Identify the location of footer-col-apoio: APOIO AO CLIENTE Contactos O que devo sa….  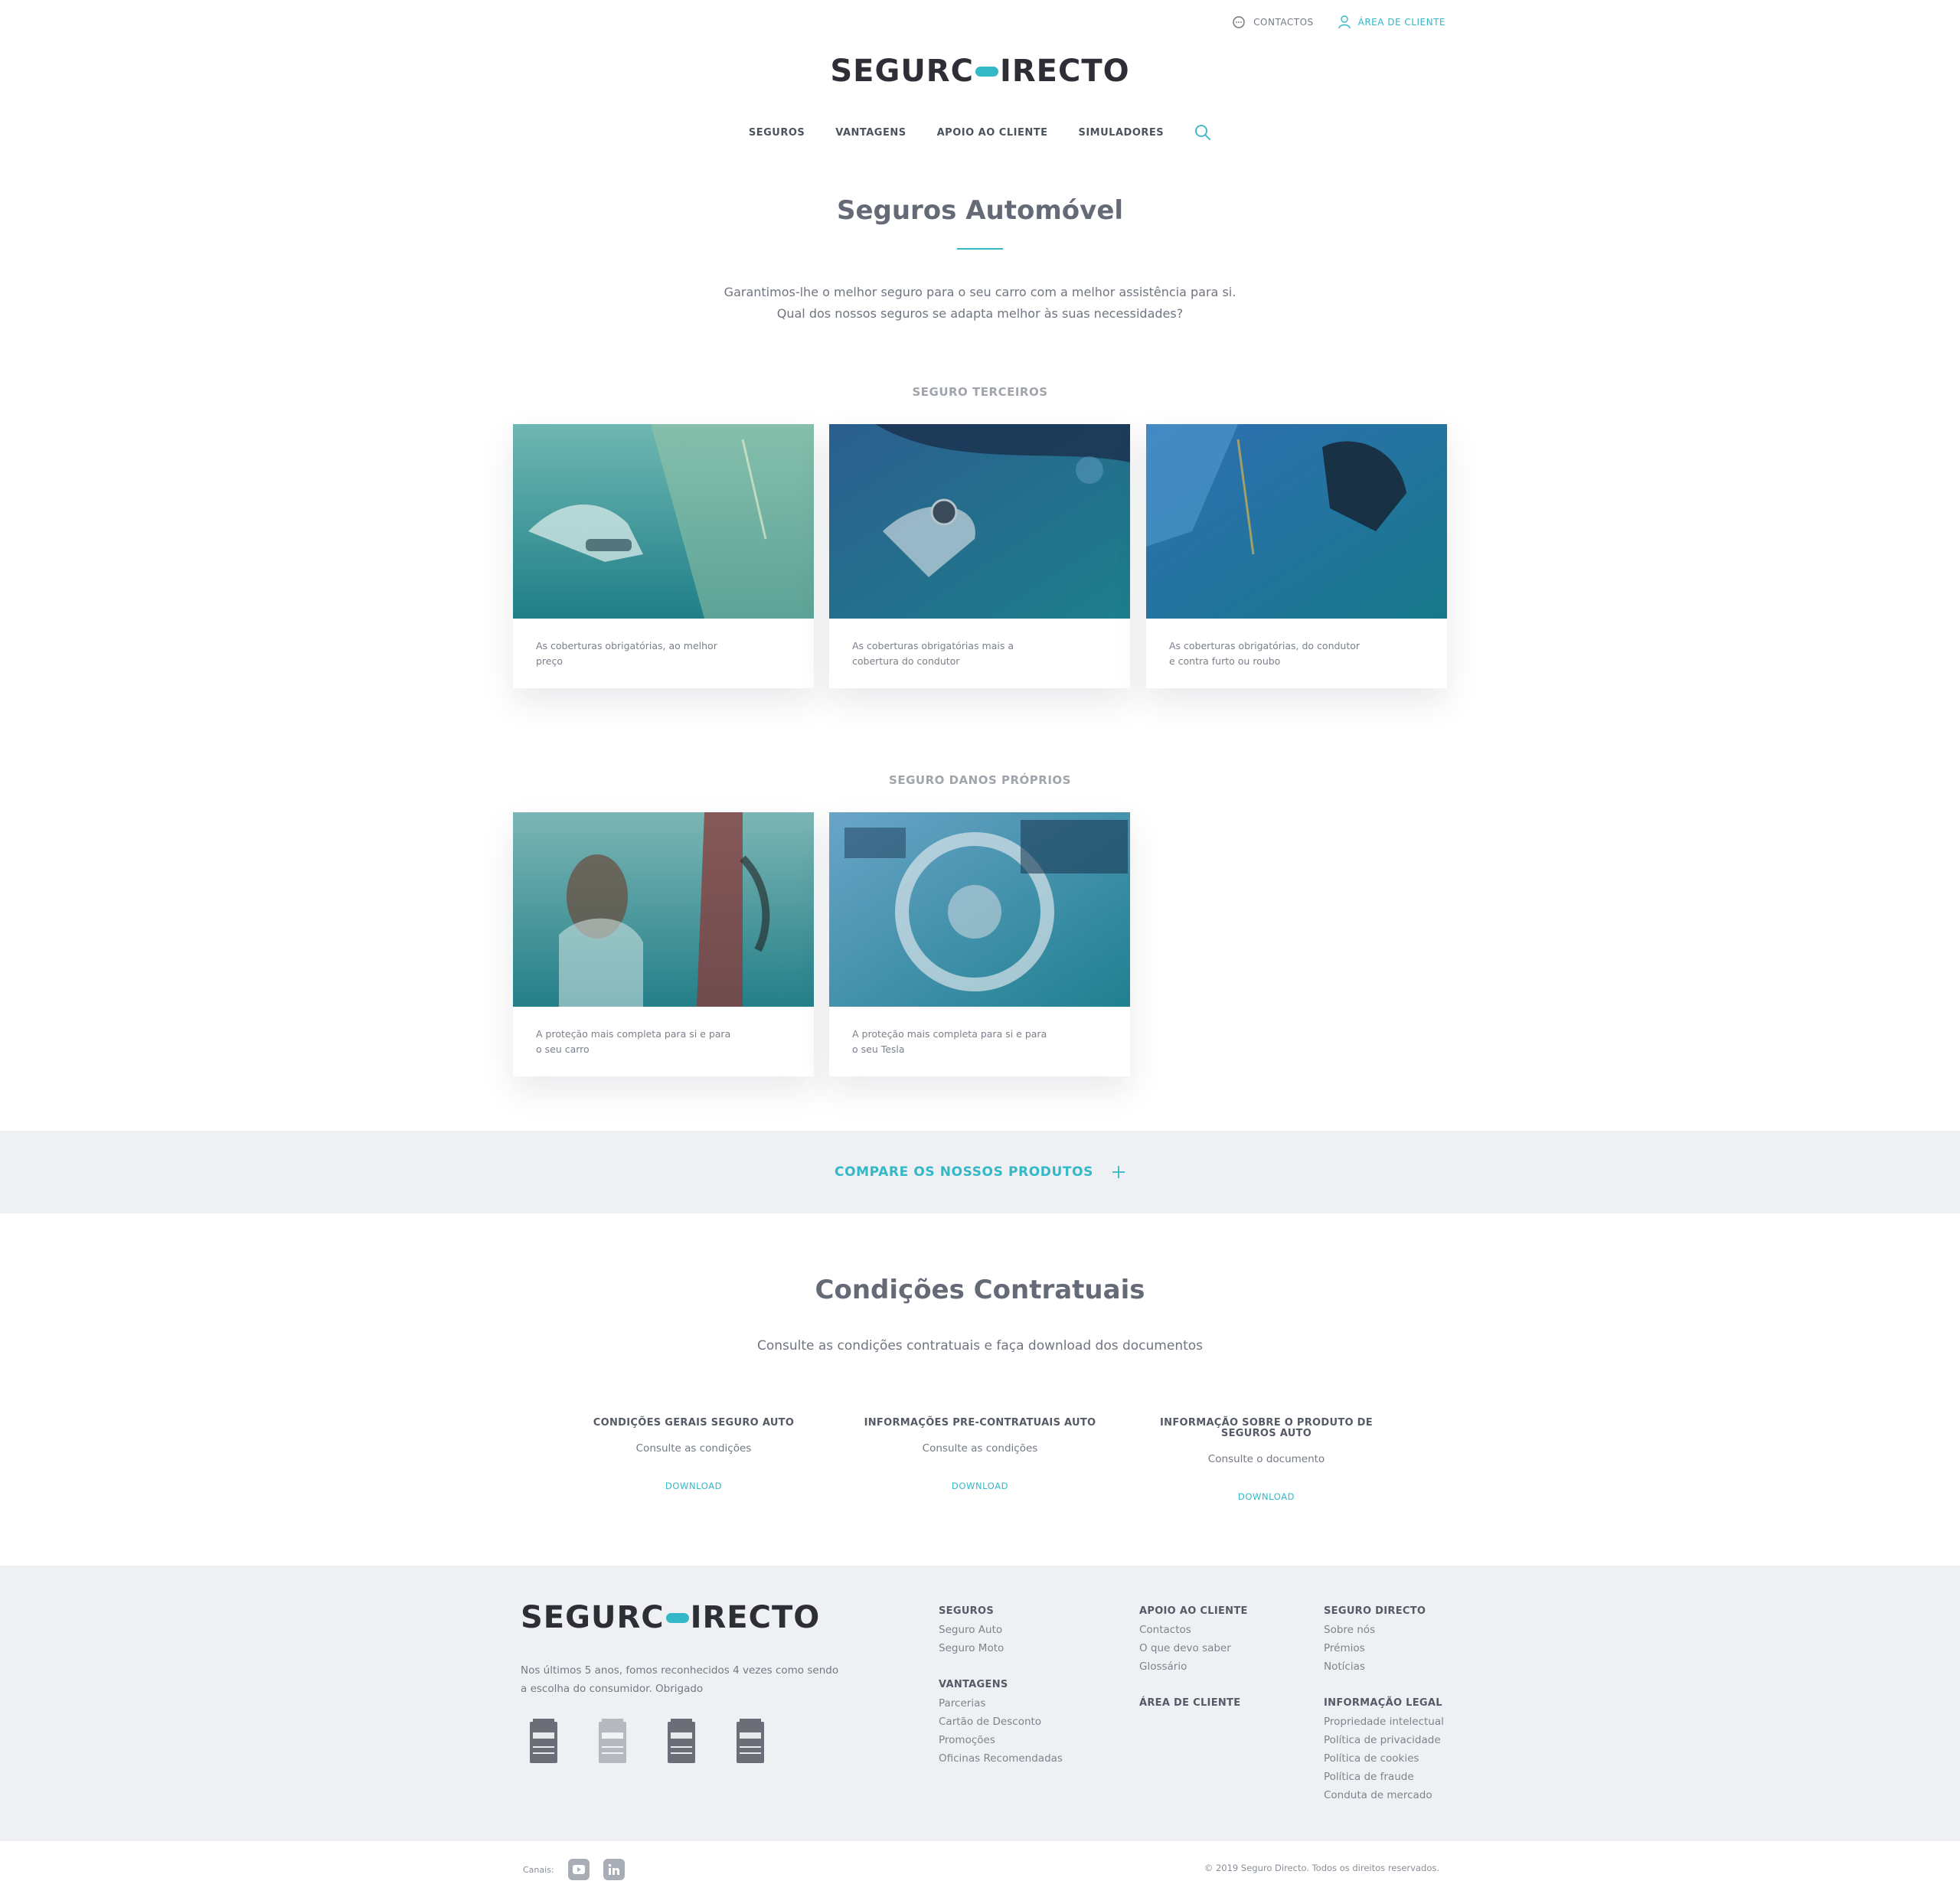
(1193, 1657).